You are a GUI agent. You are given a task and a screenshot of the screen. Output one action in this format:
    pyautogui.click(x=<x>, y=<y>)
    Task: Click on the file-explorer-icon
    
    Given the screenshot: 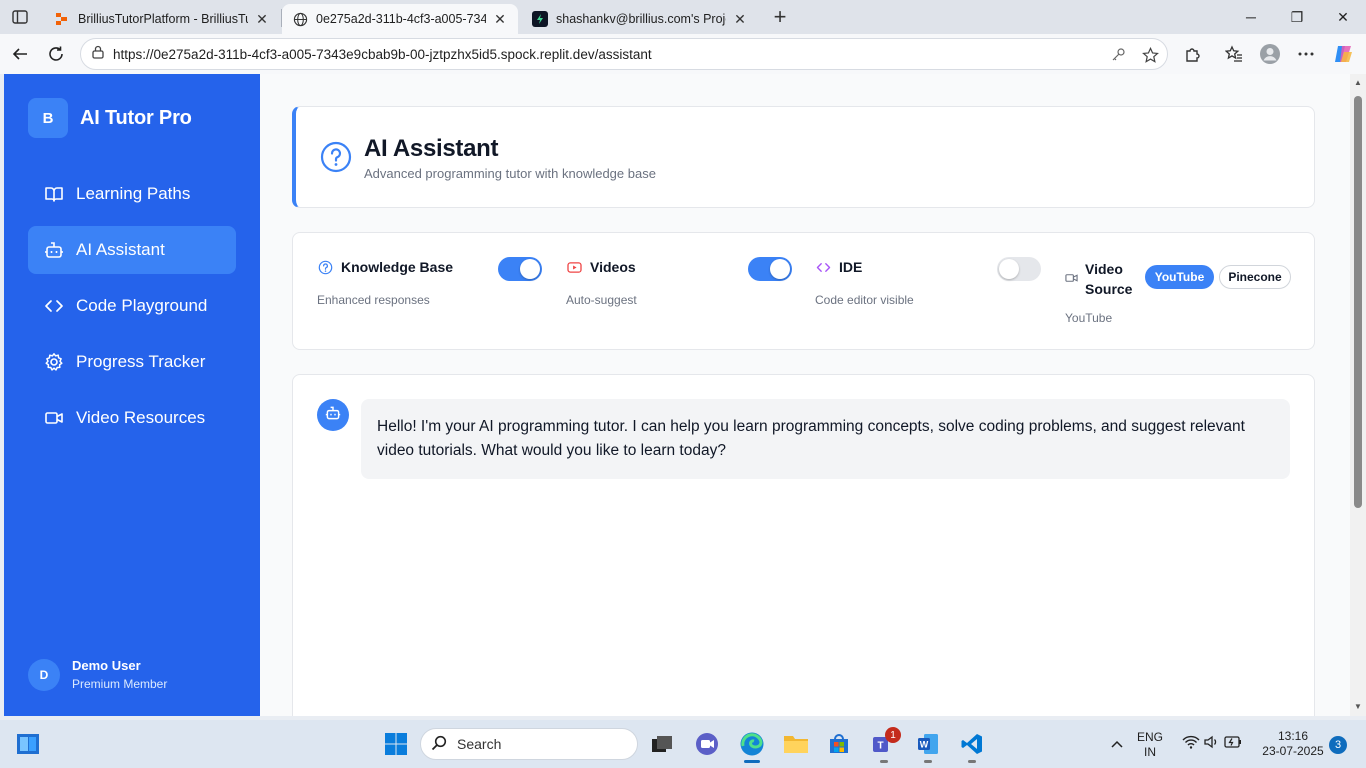 What is the action you would take?
    pyautogui.click(x=796, y=744)
    